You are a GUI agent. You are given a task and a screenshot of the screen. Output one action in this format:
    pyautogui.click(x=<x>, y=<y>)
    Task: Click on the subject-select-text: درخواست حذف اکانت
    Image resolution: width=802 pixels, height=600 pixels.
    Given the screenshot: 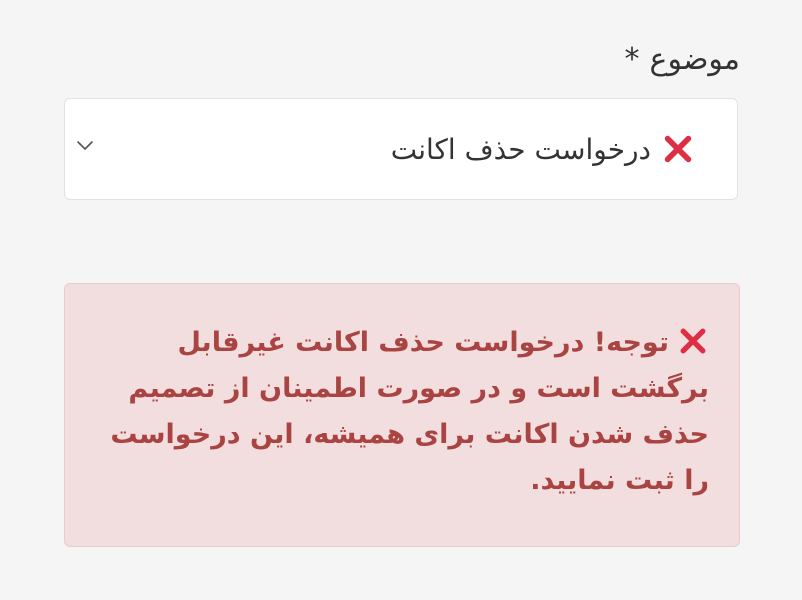 What is the action you would take?
    pyautogui.click(x=520, y=149)
    